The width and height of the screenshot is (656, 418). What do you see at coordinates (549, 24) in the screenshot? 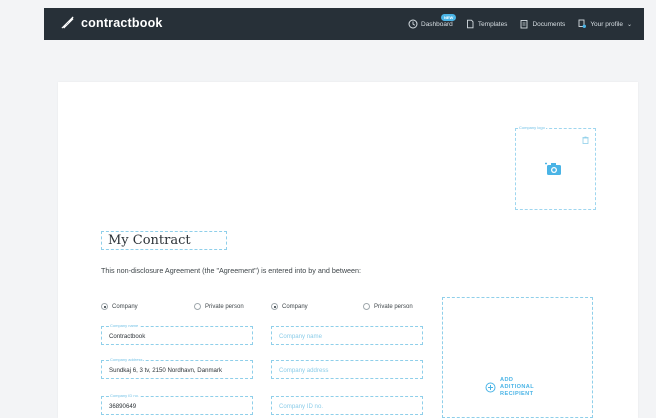
I see `nav-documents-label: Documents` at bounding box center [549, 24].